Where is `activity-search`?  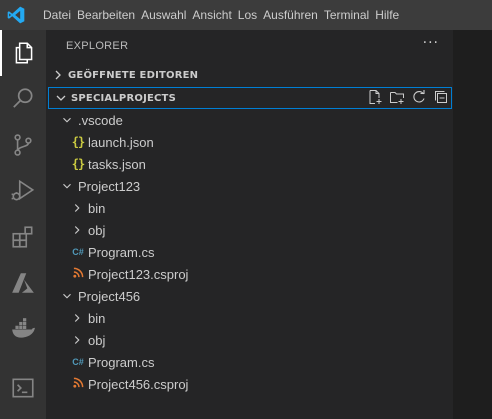 activity-search is located at coordinates (23, 99).